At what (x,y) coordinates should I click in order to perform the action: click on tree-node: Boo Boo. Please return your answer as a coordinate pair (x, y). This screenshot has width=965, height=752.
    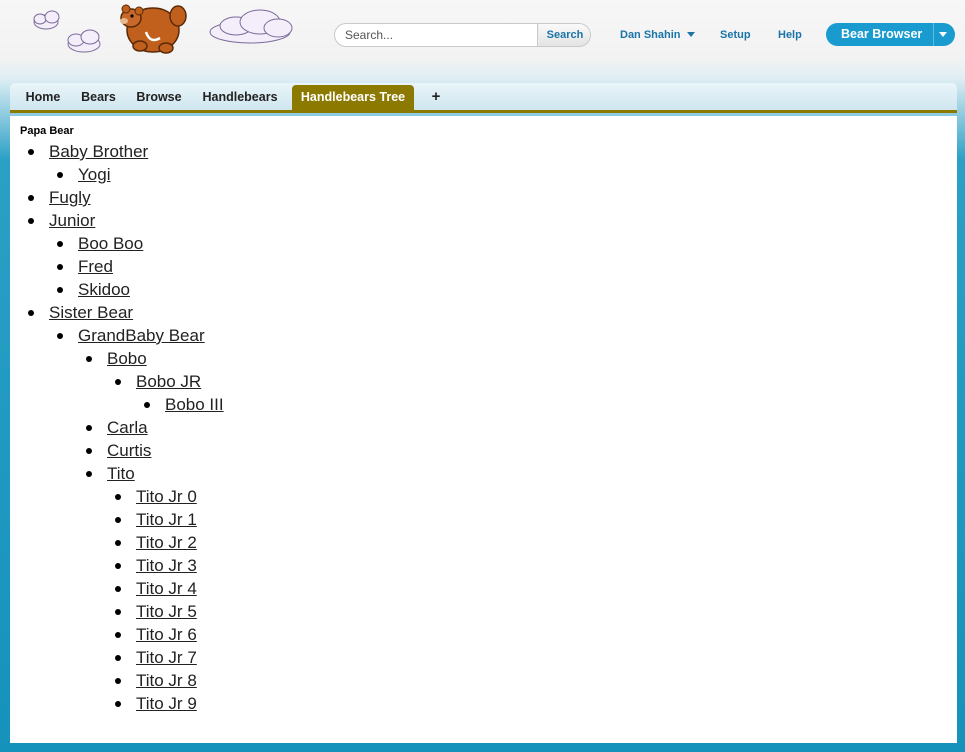
    Looking at the image, I should click on (140, 243).